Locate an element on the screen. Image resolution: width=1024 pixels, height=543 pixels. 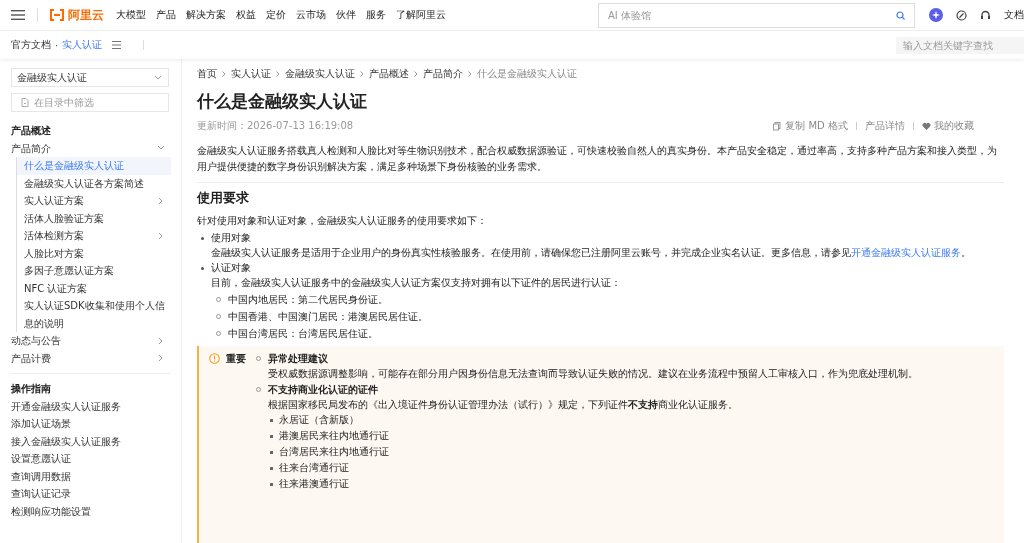
logo-text: 阿里云 is located at coordinates (86, 15).